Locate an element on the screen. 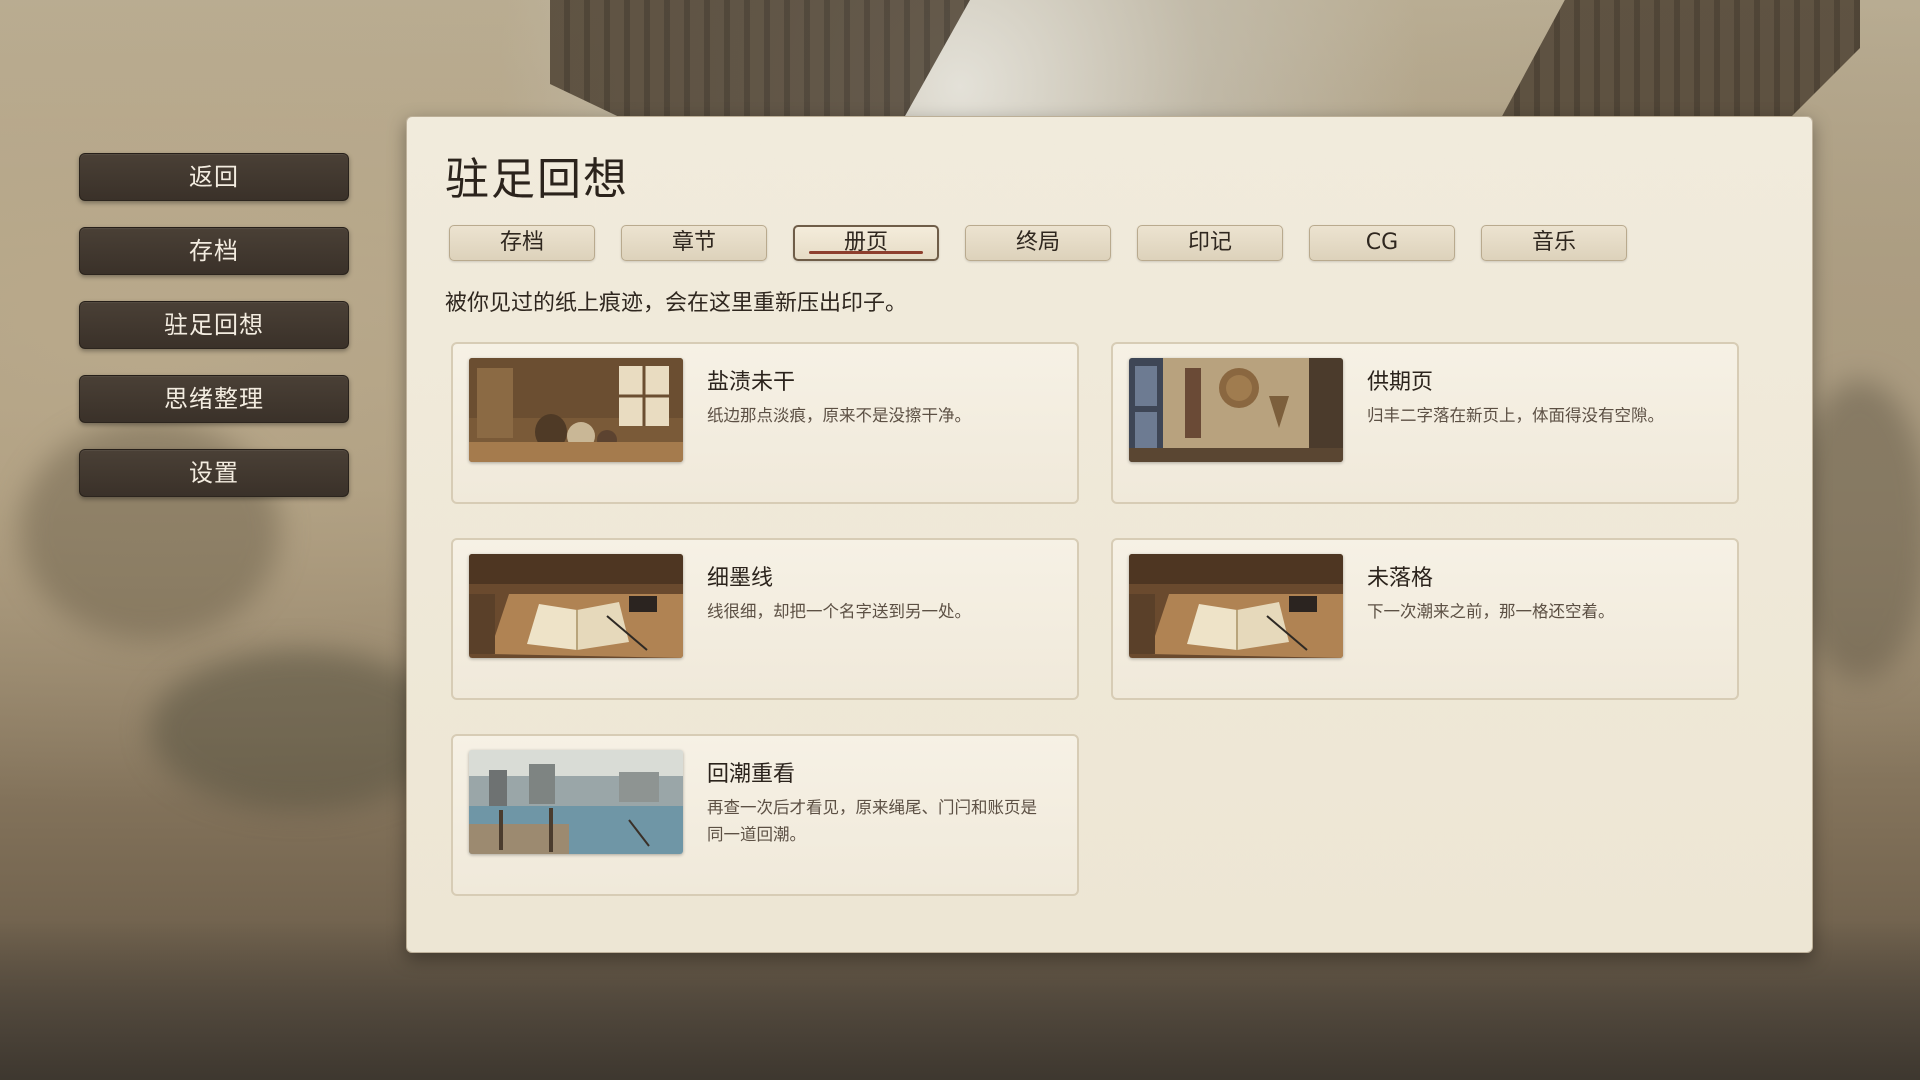  tab-saves: 存档 is located at coordinates (522, 243).